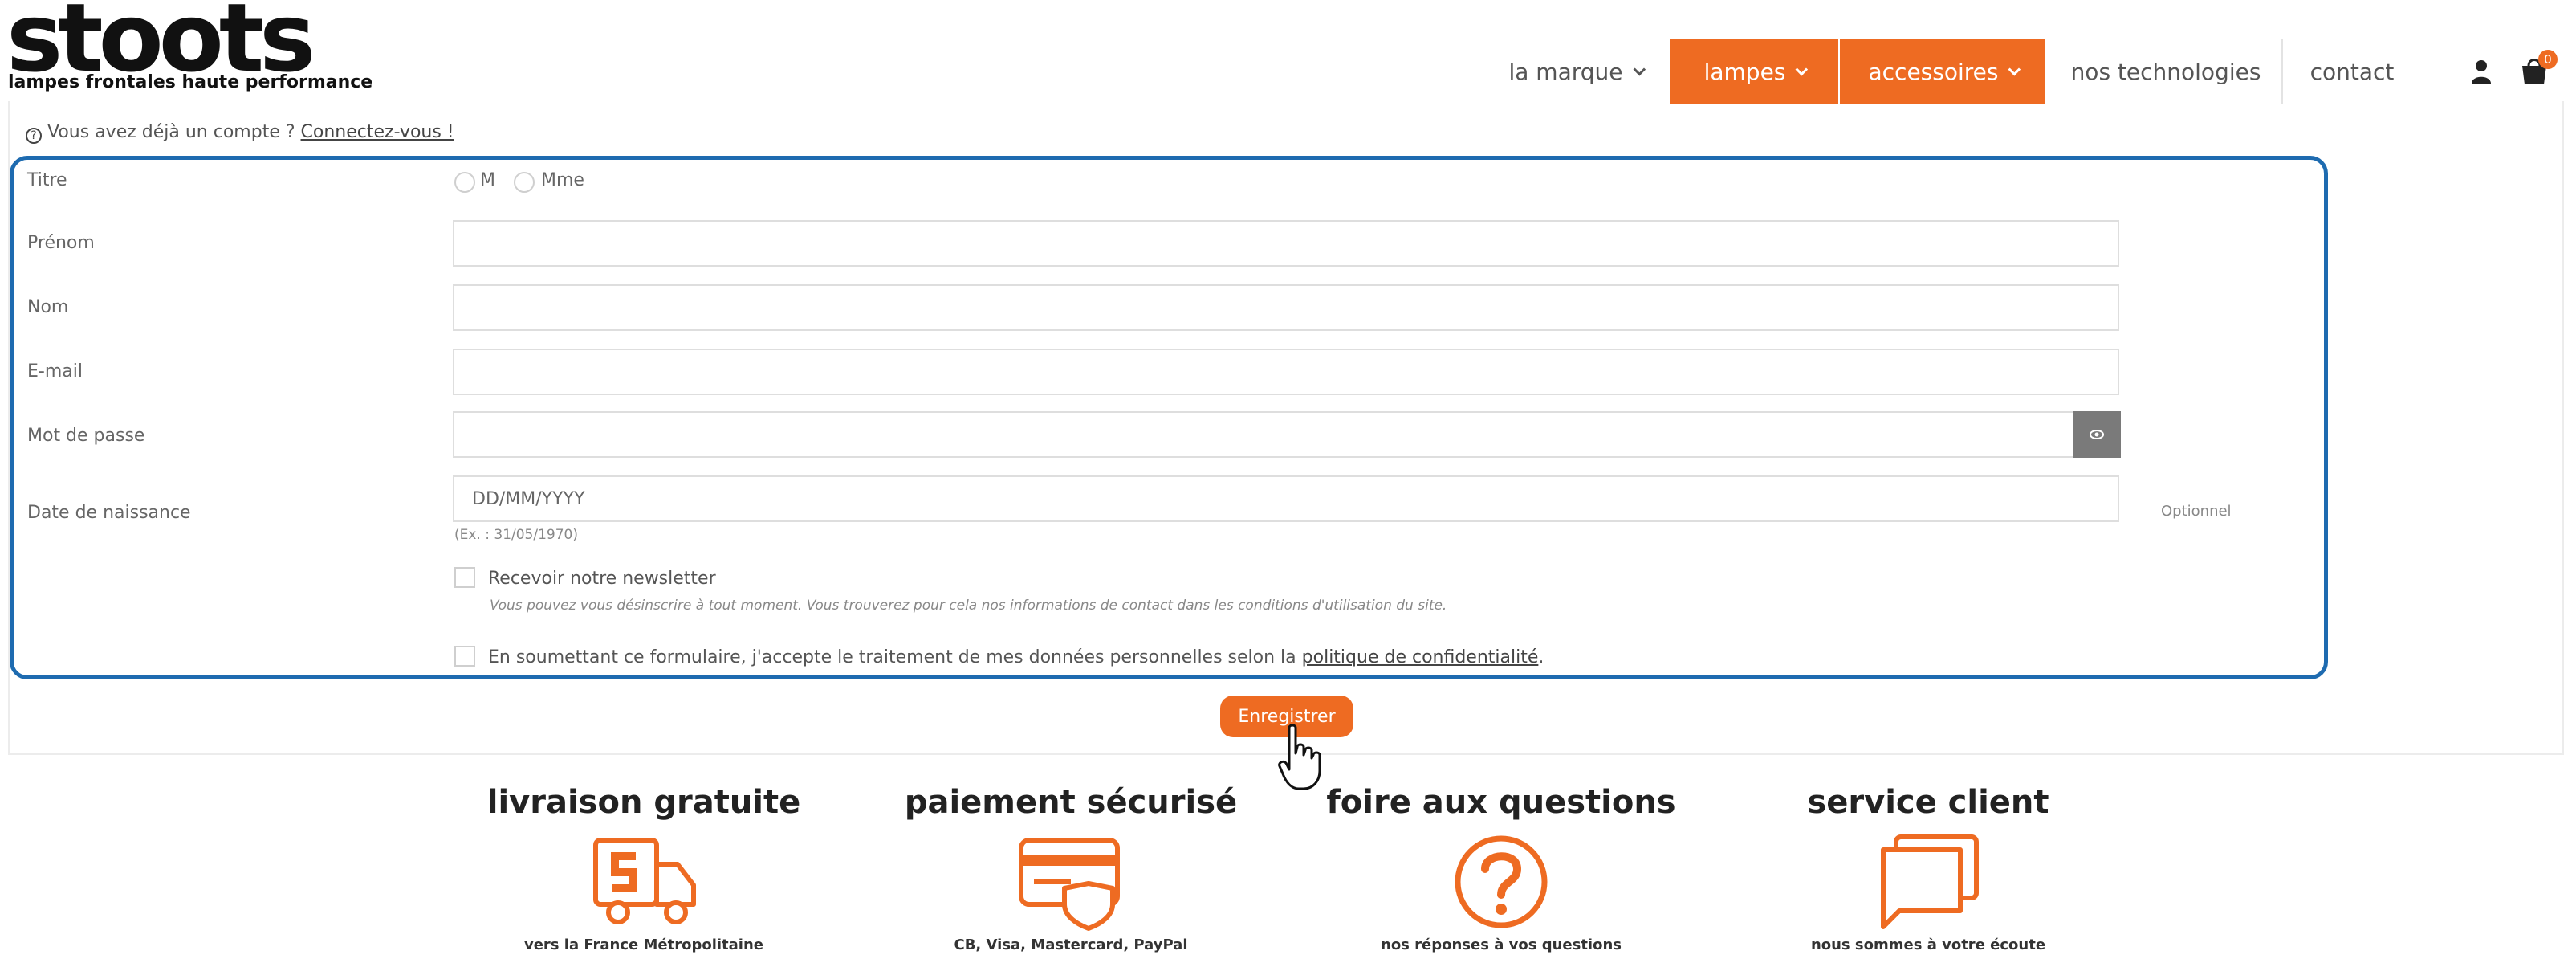  What do you see at coordinates (1541, 657) in the screenshot?
I see `privacy-consent-end: .` at bounding box center [1541, 657].